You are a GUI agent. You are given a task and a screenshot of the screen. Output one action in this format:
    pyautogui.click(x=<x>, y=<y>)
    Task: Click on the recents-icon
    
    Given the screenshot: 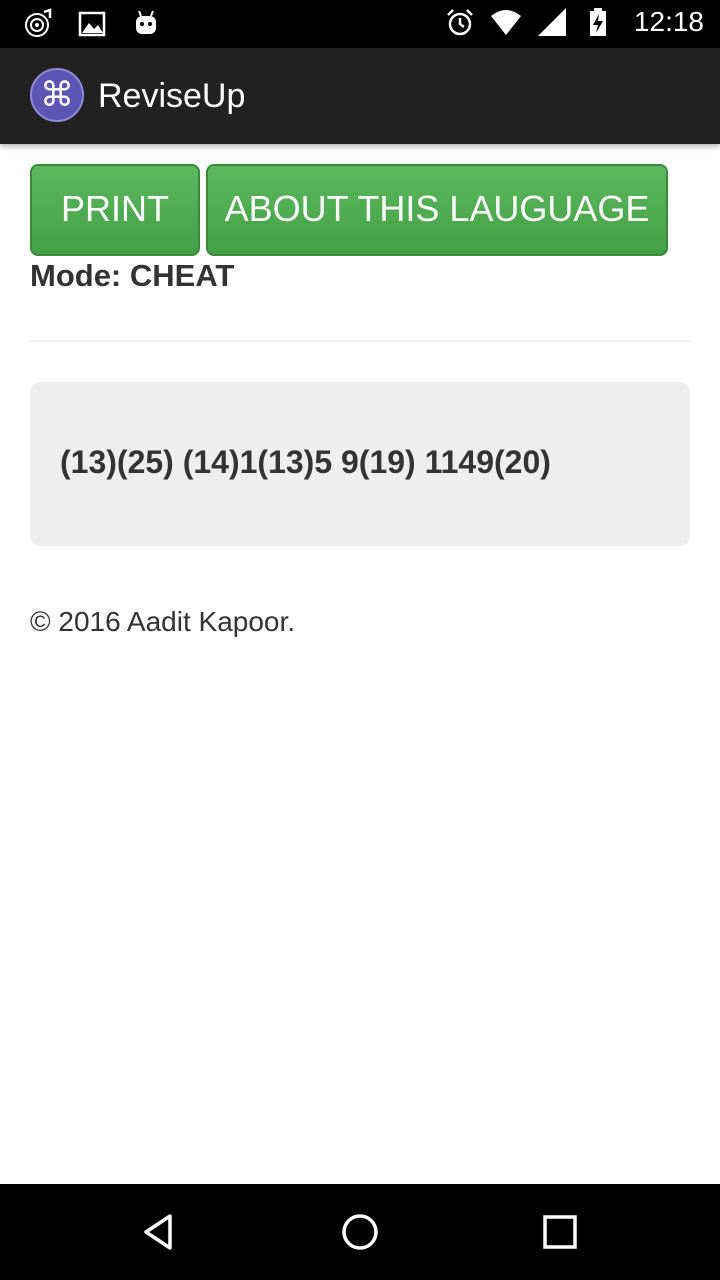 What is the action you would take?
    pyautogui.click(x=560, y=1232)
    